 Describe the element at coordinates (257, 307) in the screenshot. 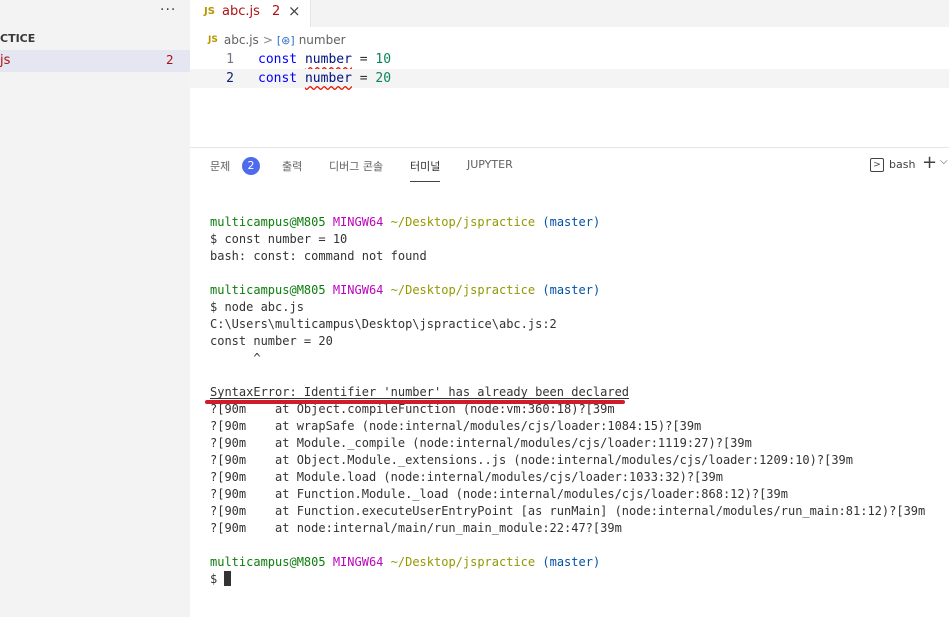

I see `terminal-command: $ node abc.js` at that location.